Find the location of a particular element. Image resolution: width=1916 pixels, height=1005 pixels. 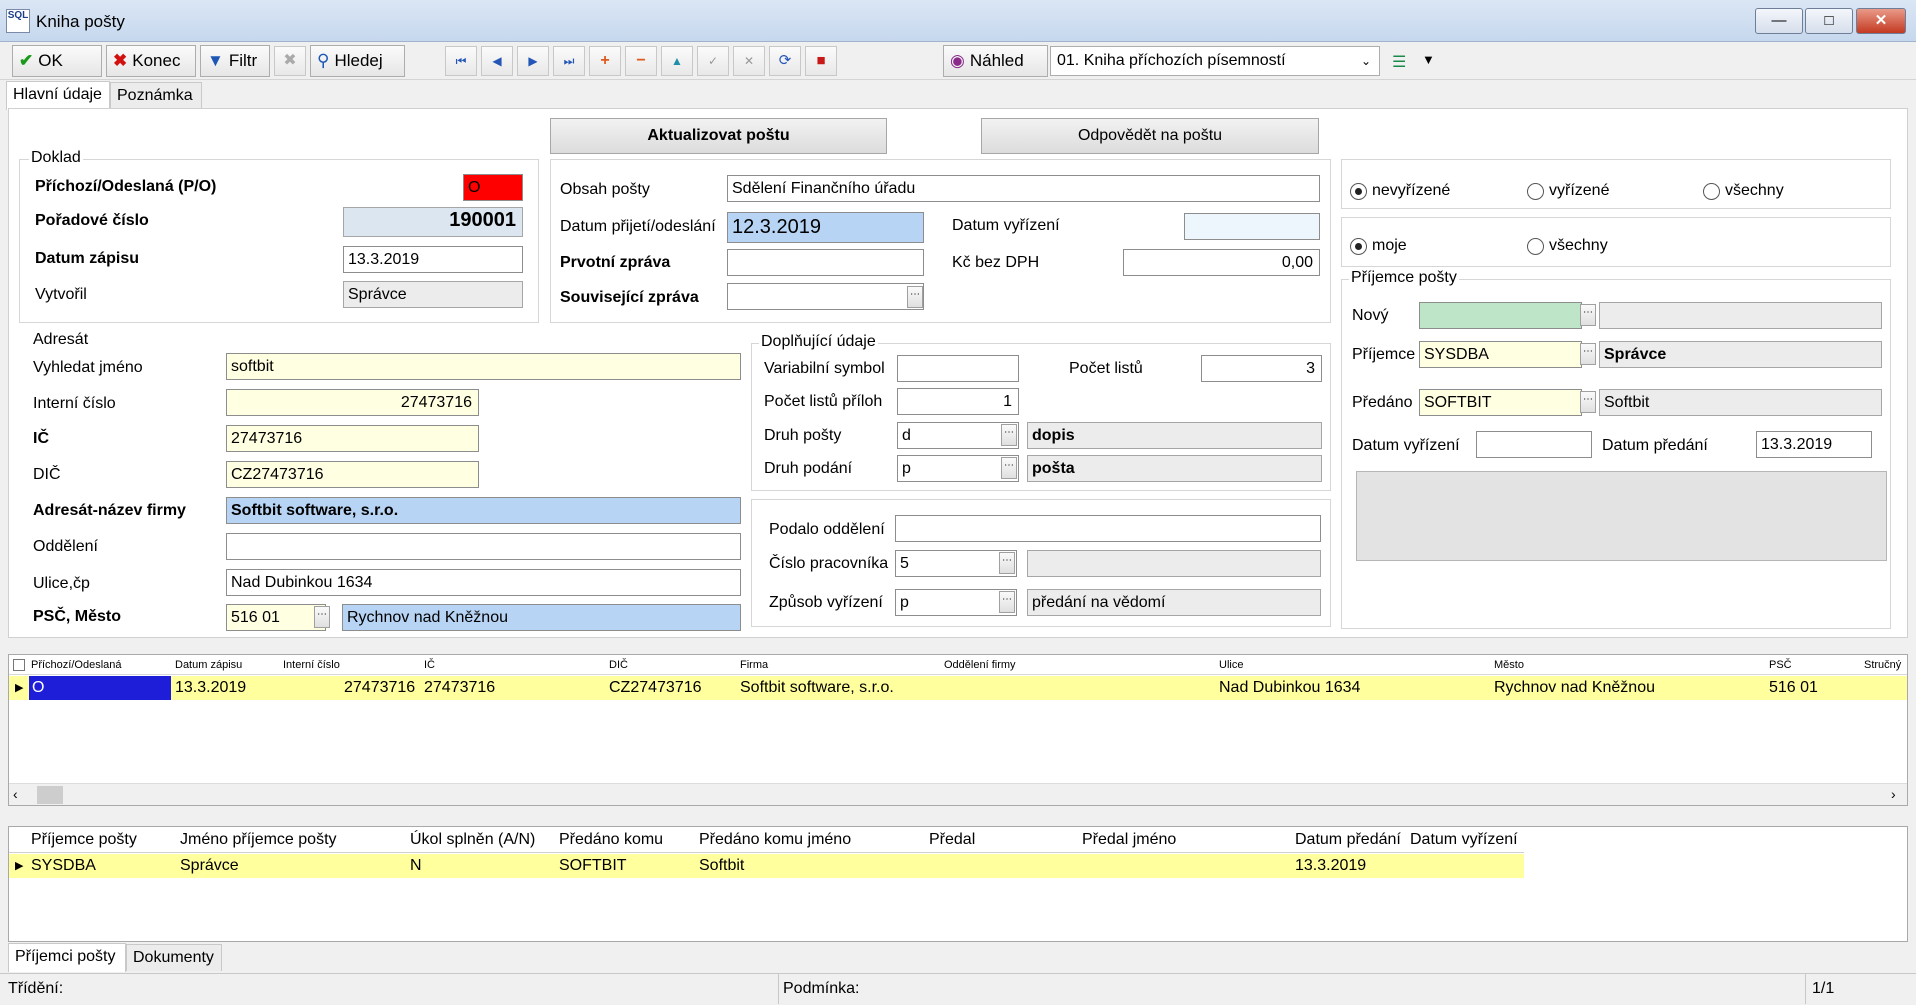

search-name-field: softbit is located at coordinates (483, 366).